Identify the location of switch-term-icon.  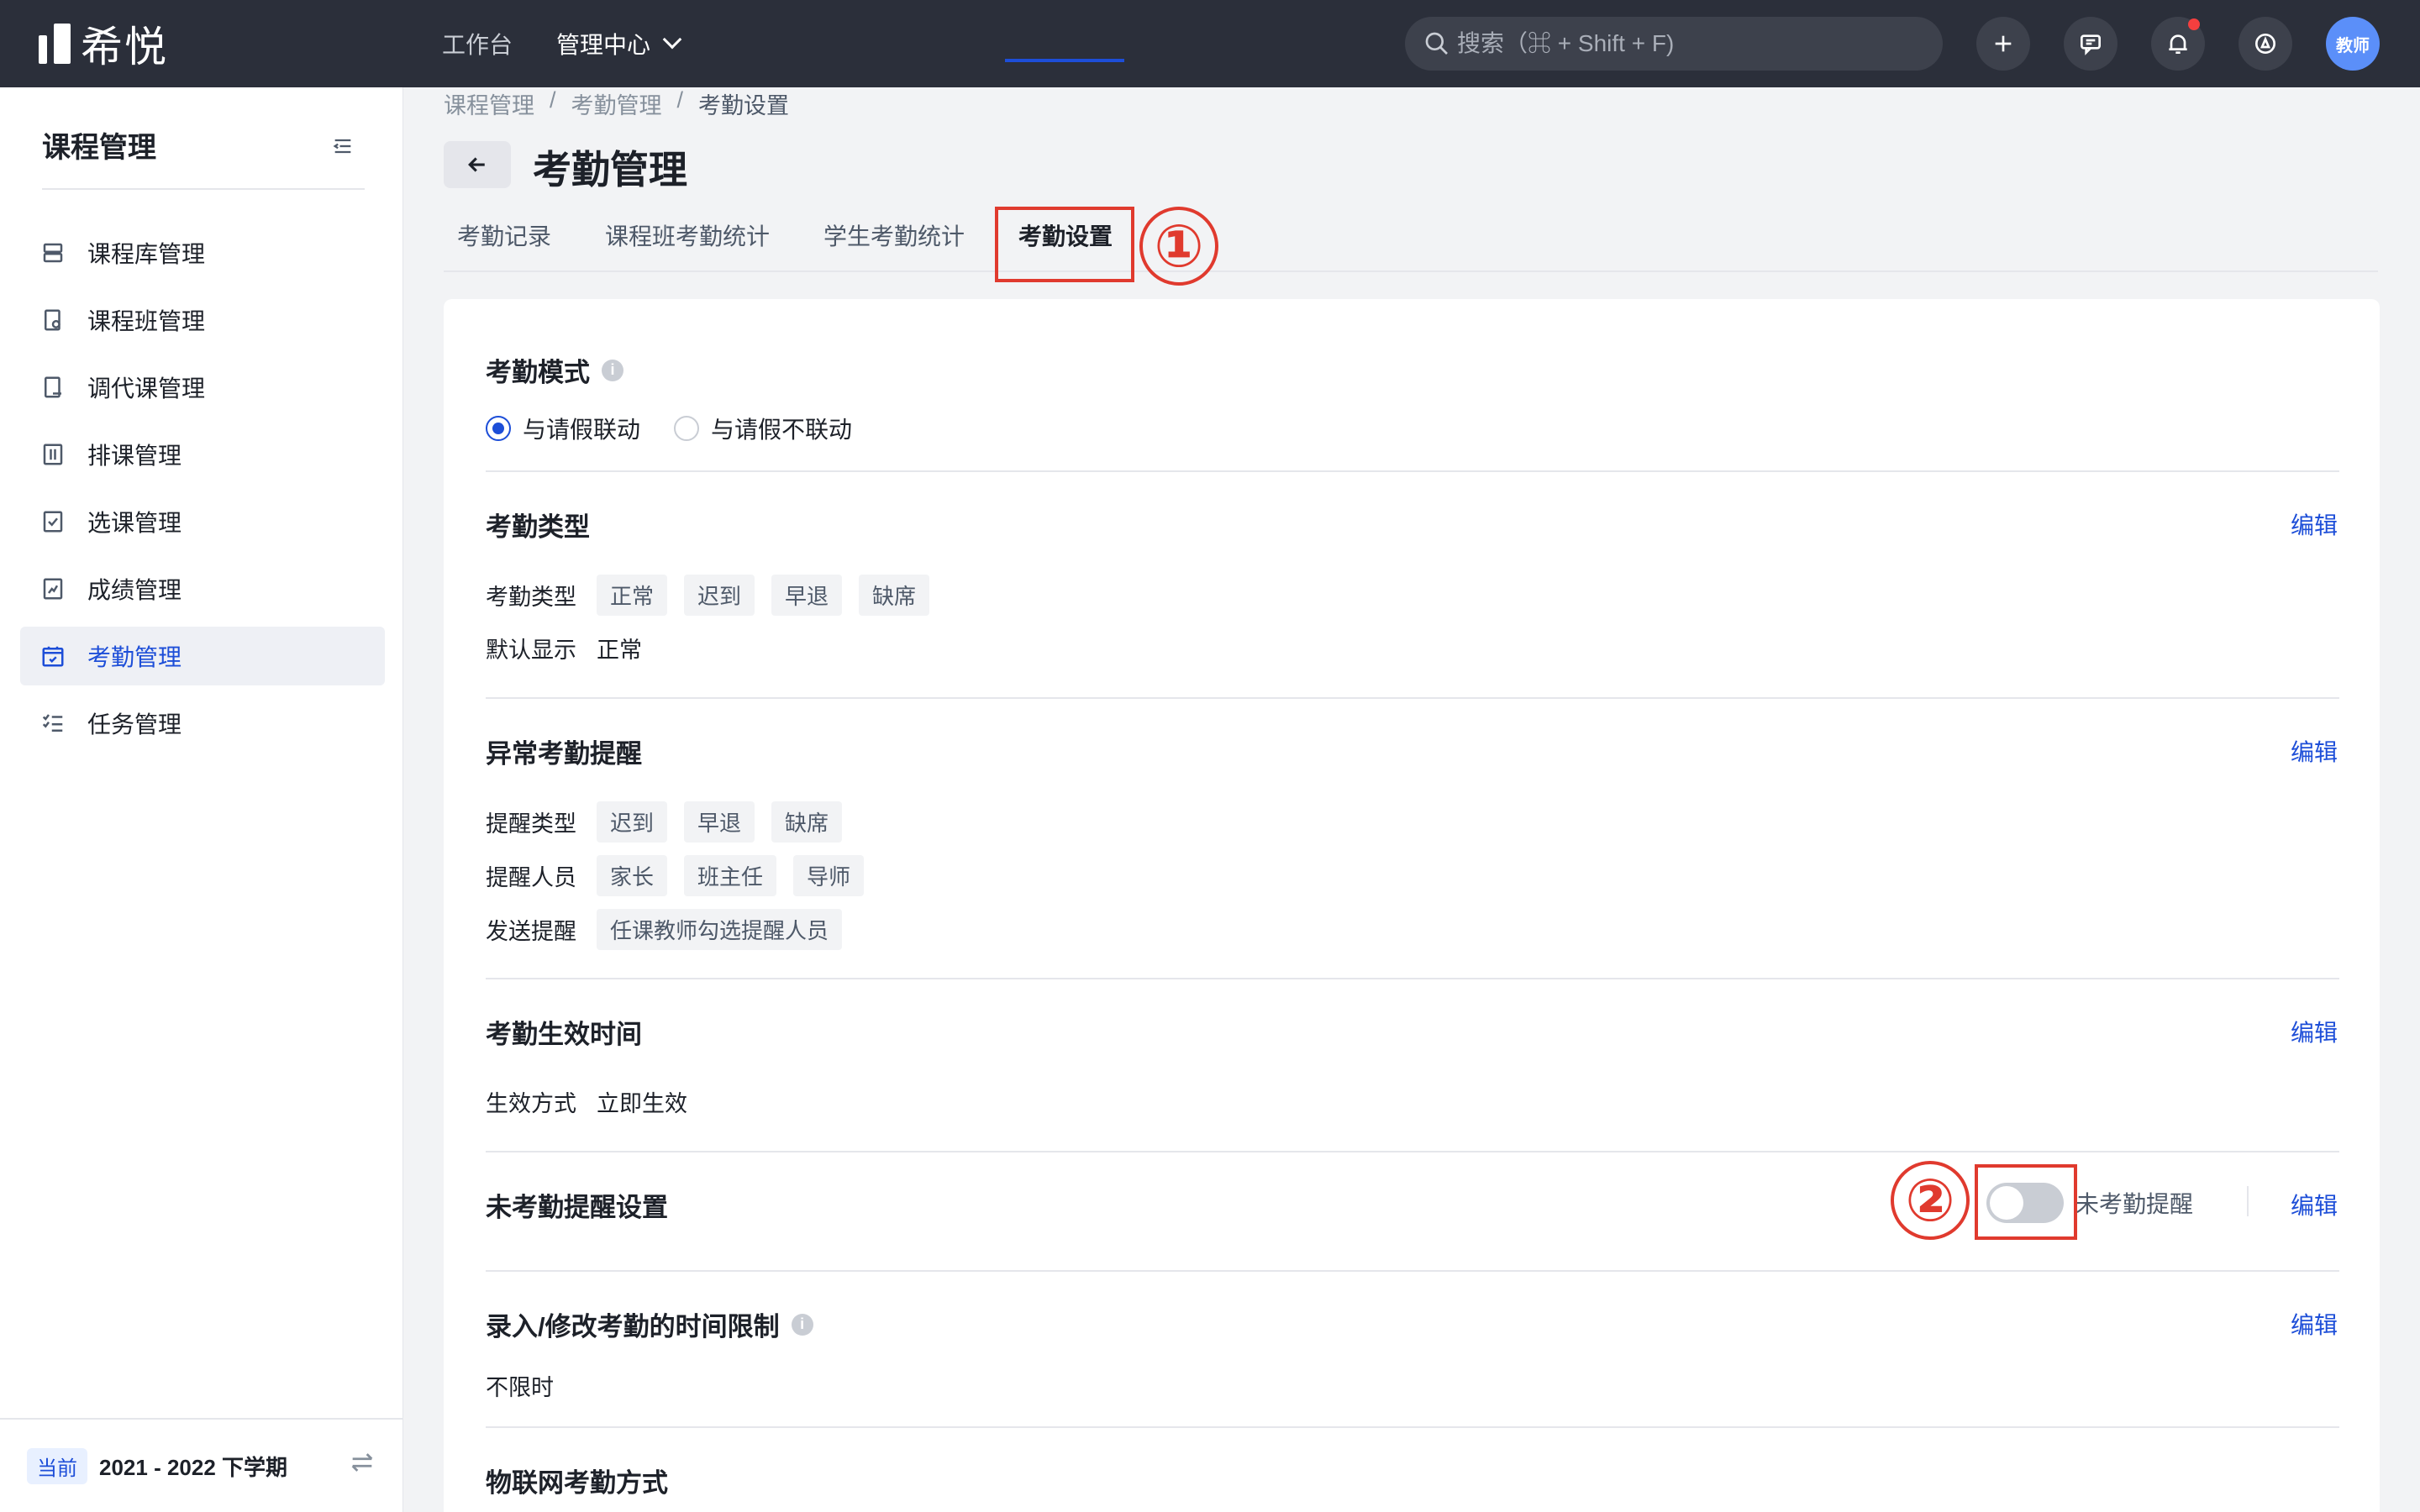
(362, 1462).